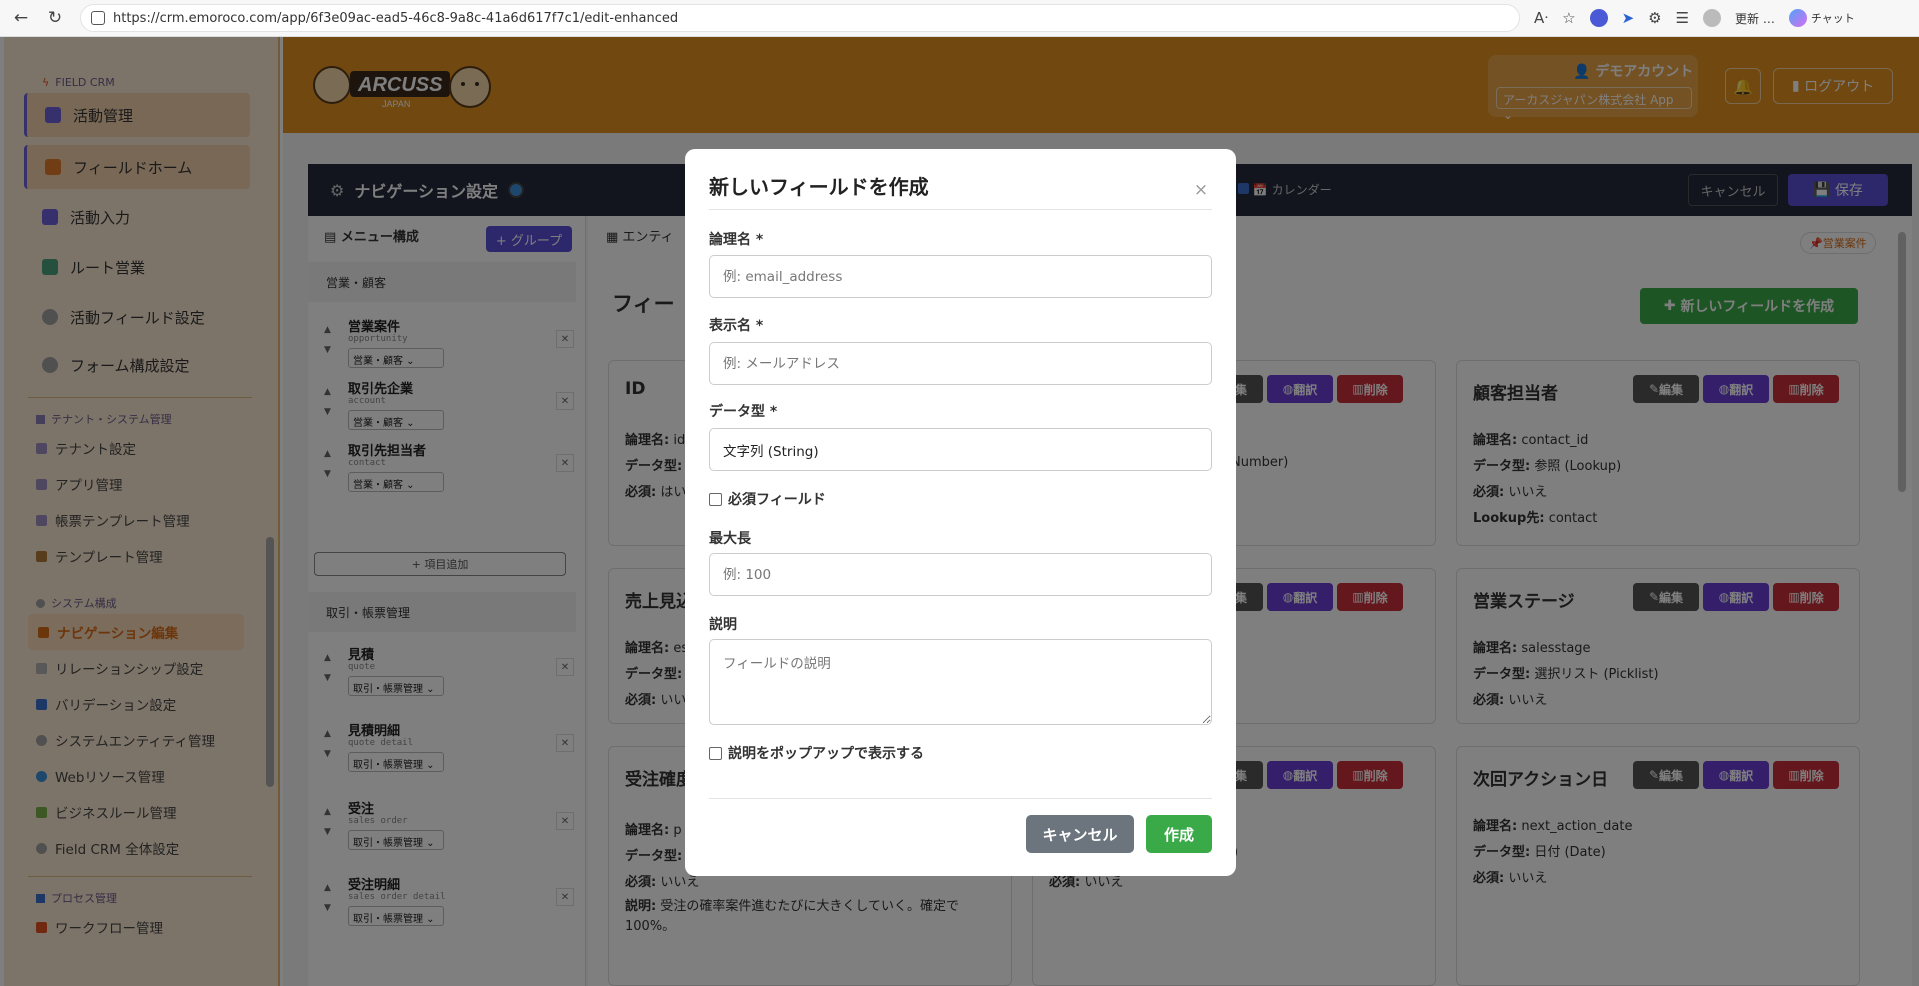  I want to click on copilot-icon, so click(1797, 18).